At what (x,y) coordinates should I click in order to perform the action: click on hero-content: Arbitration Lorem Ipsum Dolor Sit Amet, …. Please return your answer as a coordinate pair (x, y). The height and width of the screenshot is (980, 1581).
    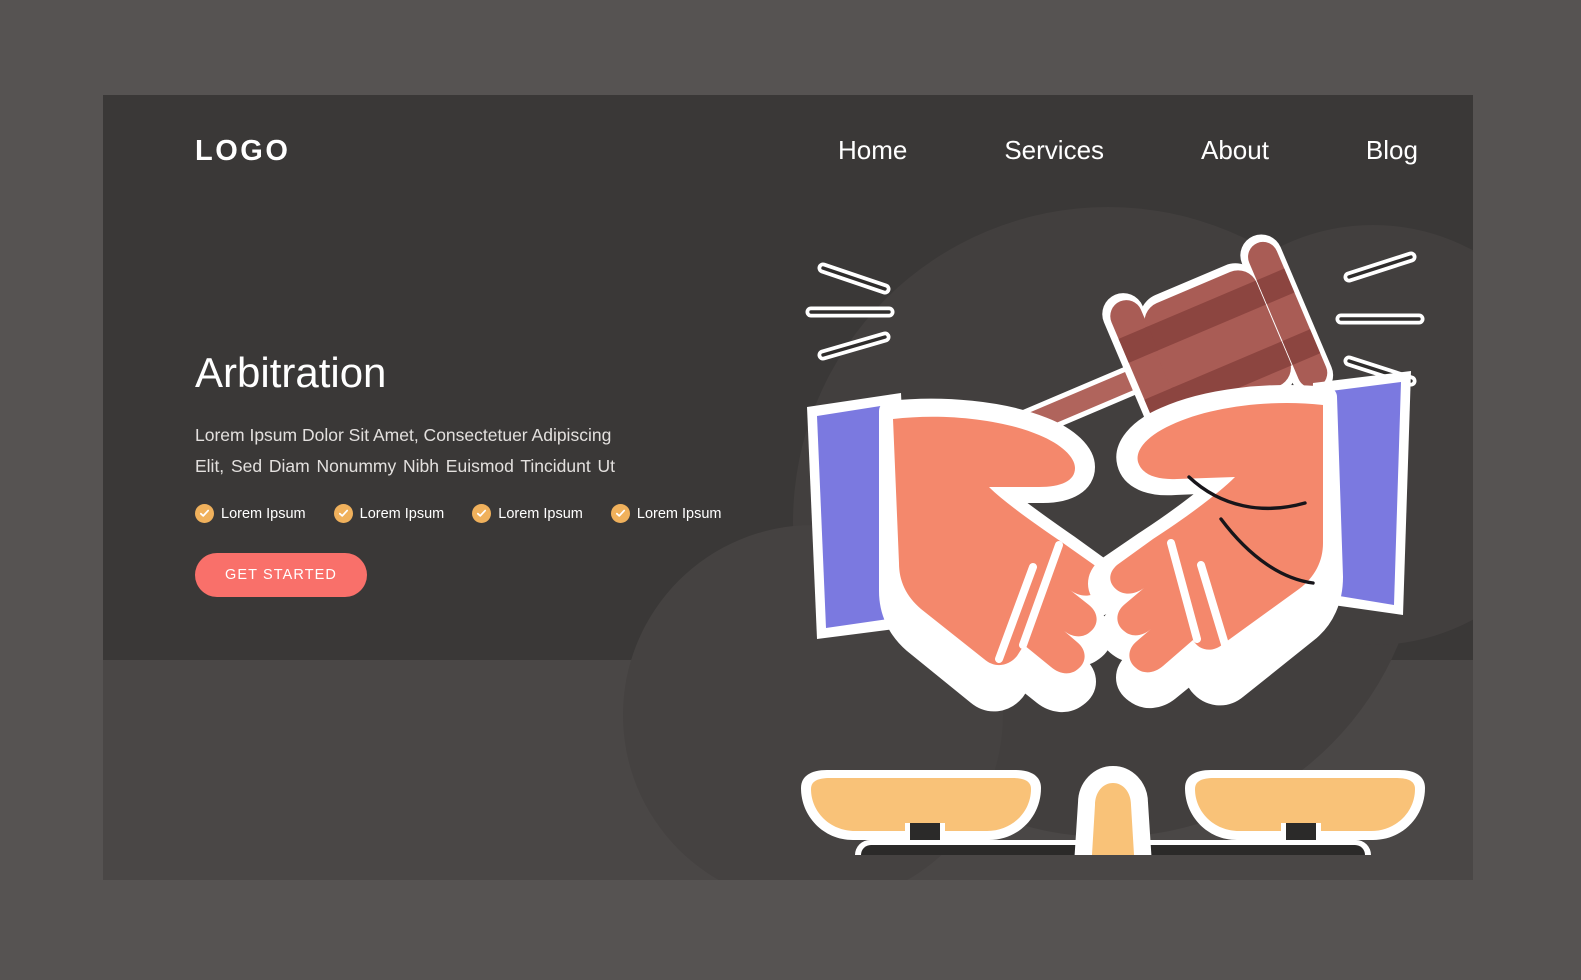
    Looking at the image, I should click on (475, 473).